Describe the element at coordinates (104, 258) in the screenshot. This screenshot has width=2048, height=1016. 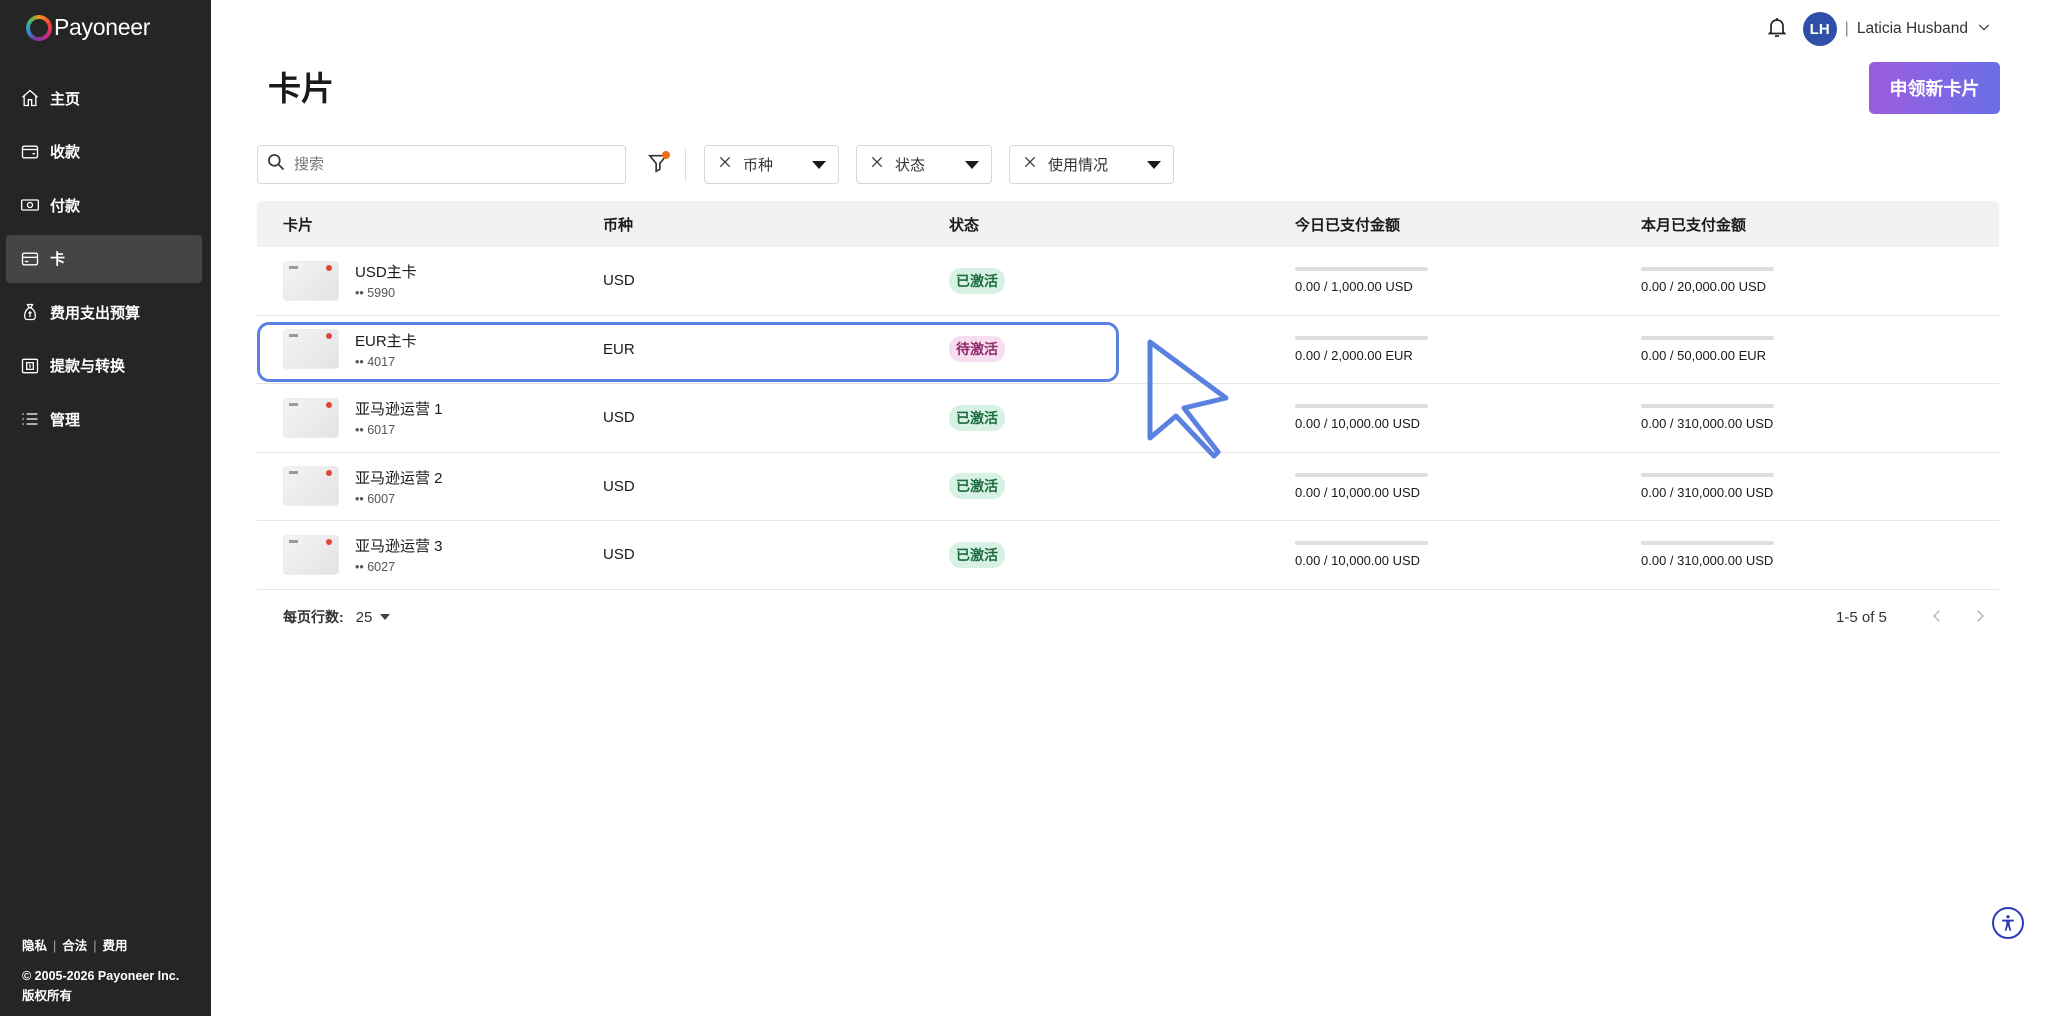
I see `sidebar-item-cards: 卡` at that location.